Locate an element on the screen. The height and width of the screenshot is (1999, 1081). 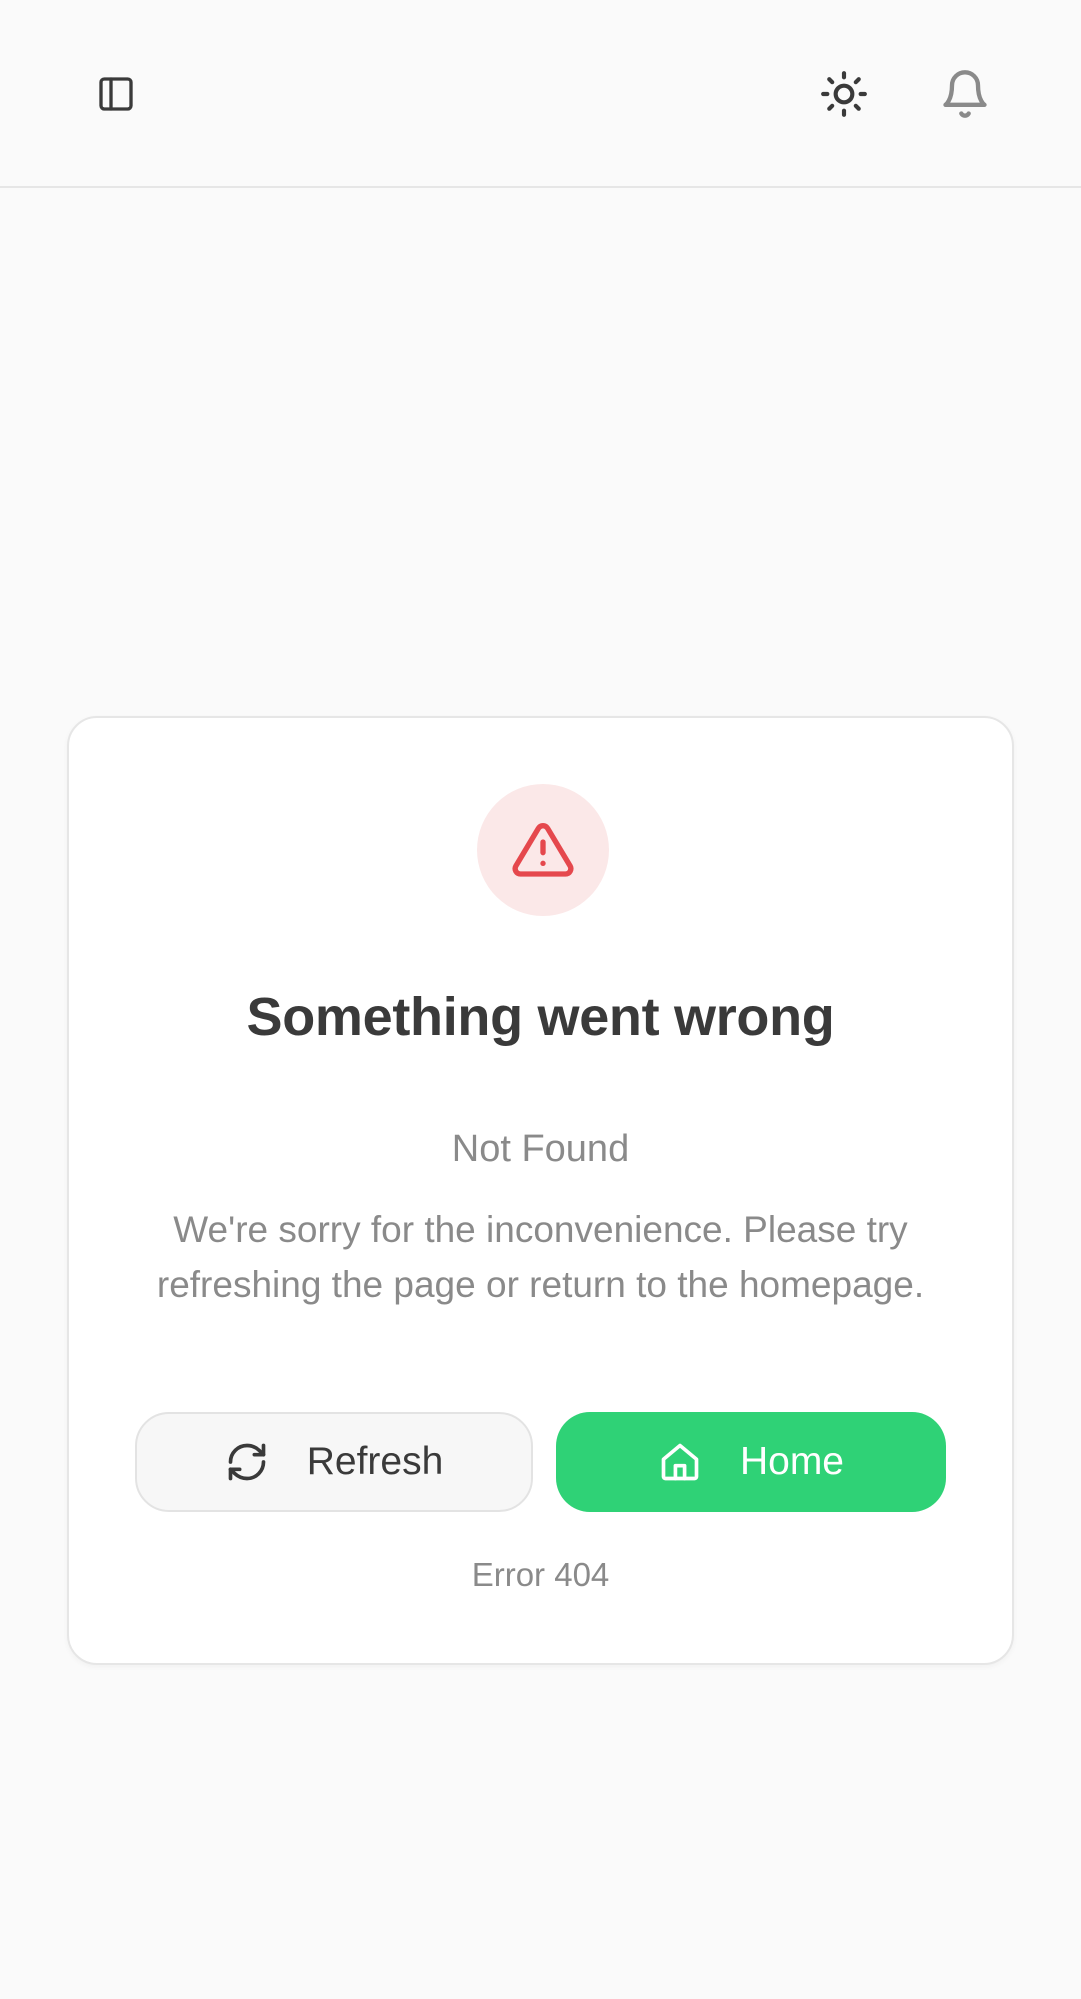
sidebar-toggle-button is located at coordinates (116, 94).